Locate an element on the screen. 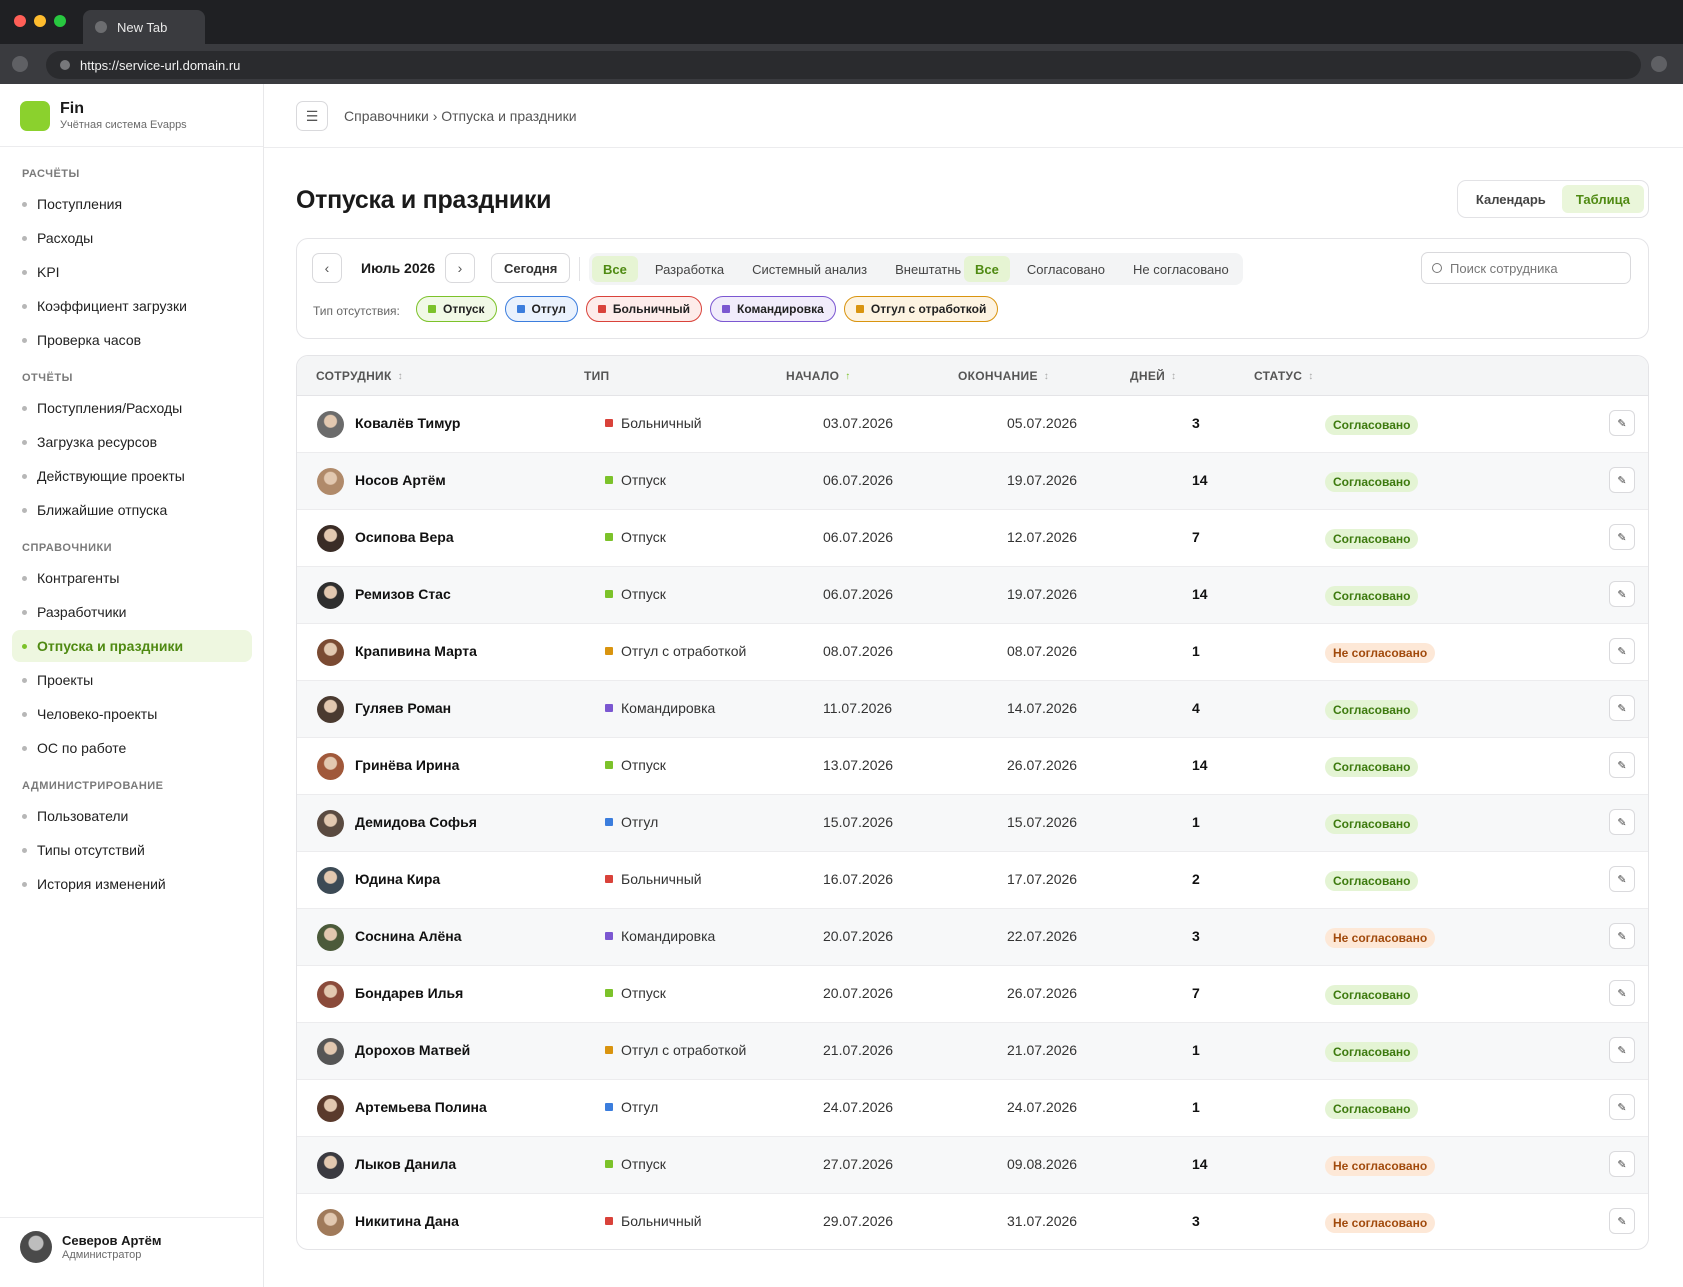 The image size is (1683, 1287). menu-toggle-button: ☰ is located at coordinates (312, 116).